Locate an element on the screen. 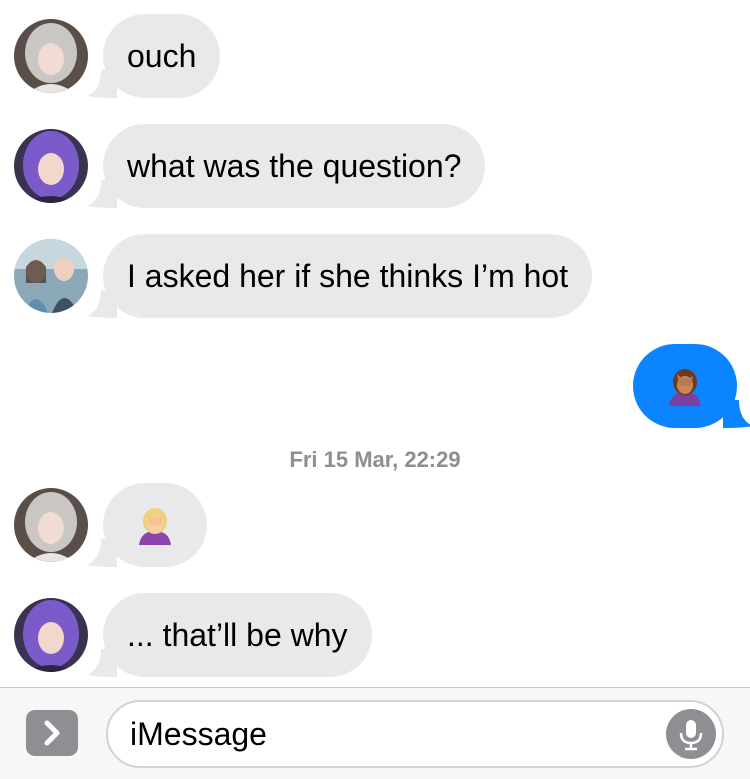  apps-button is located at coordinates (52, 733).